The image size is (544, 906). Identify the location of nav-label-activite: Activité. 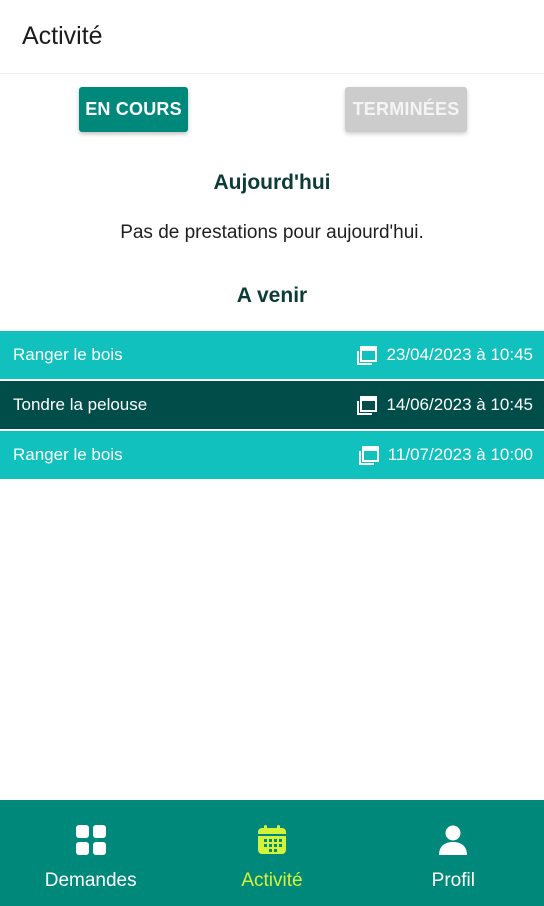
(272, 880).